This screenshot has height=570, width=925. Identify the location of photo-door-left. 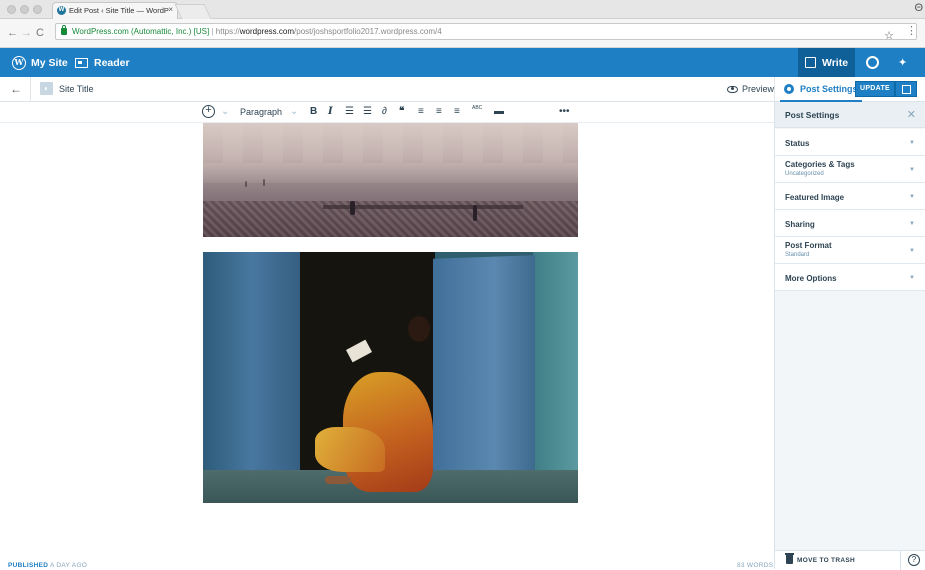
(251, 363).